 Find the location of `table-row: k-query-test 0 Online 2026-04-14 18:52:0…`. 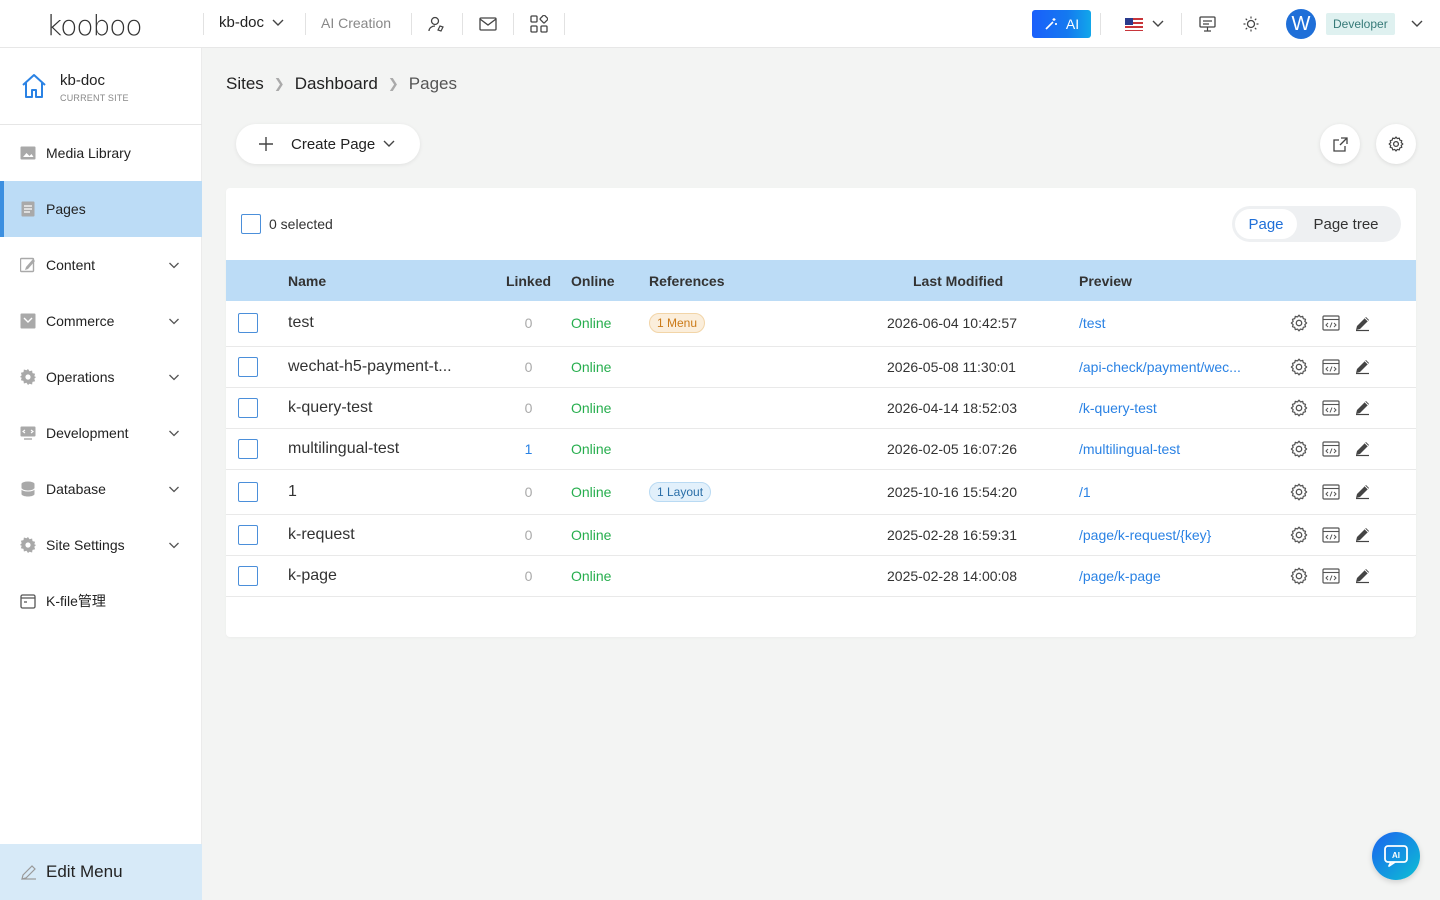

table-row: k-query-test 0 Online 2026-04-14 18:52:0… is located at coordinates (821, 408).